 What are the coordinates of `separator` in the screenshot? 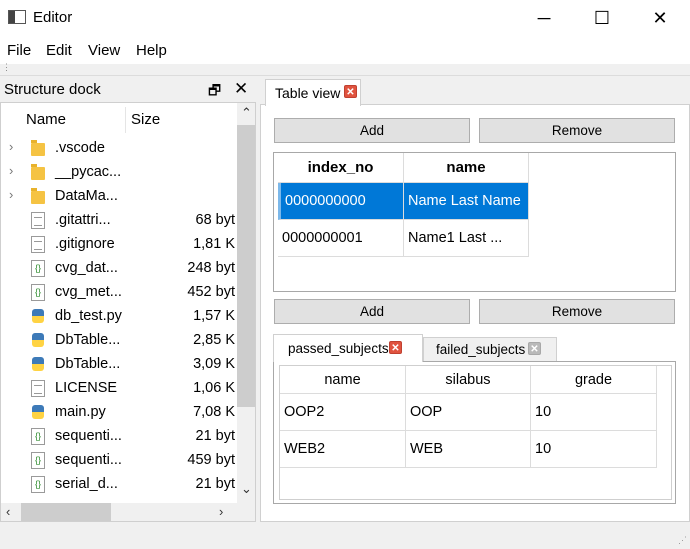 It's located at (345, 75).